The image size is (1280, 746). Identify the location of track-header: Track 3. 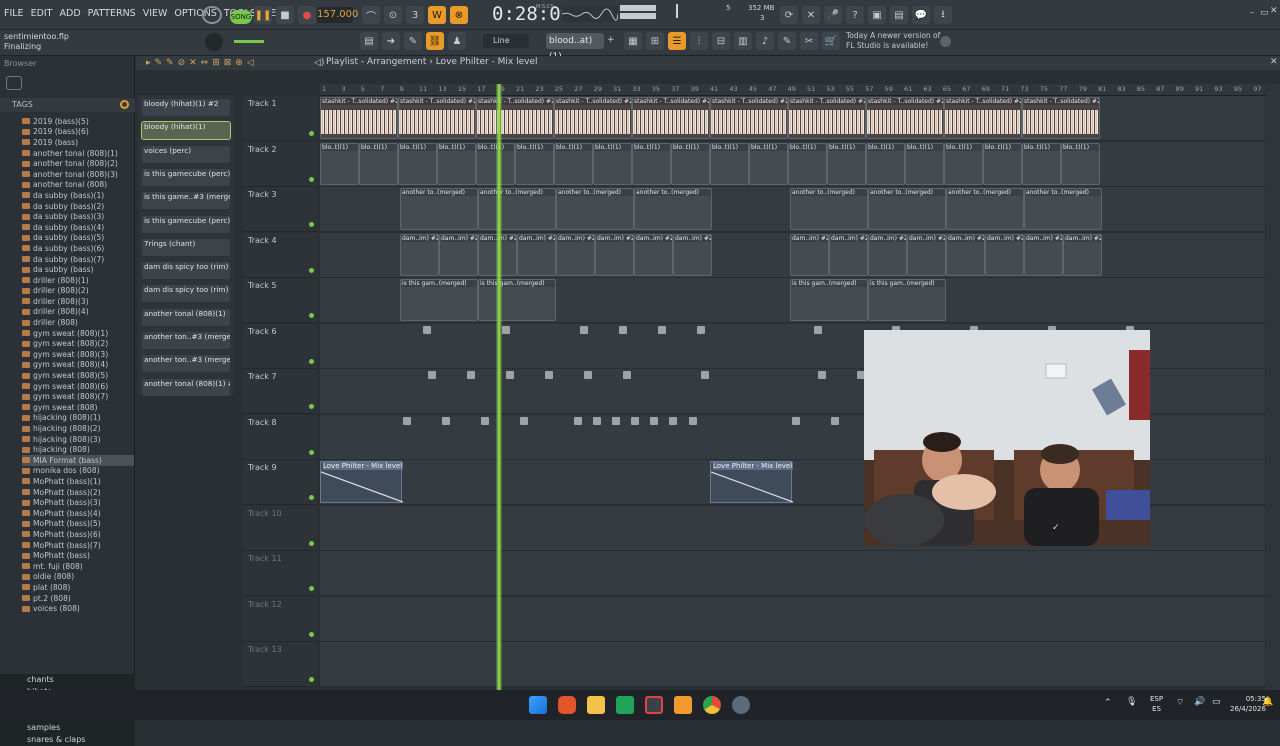
(280, 209).